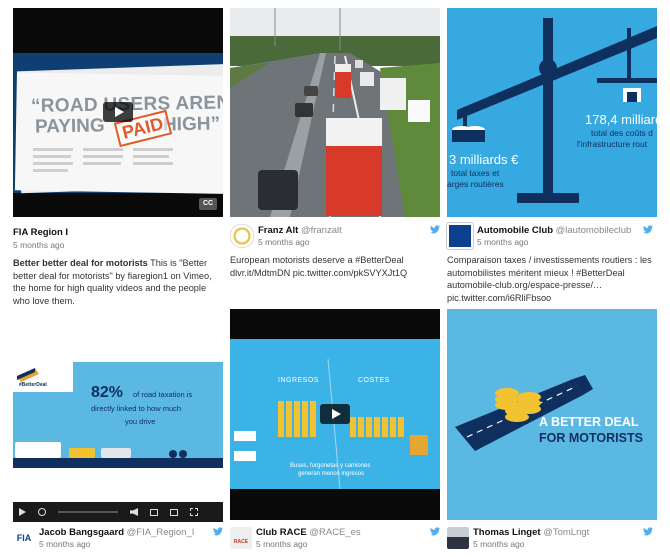 Image resolution: width=670 pixels, height=557 pixels. What do you see at coordinates (107, 392) in the screenshot?
I see `percent-stat: 82%` at bounding box center [107, 392].